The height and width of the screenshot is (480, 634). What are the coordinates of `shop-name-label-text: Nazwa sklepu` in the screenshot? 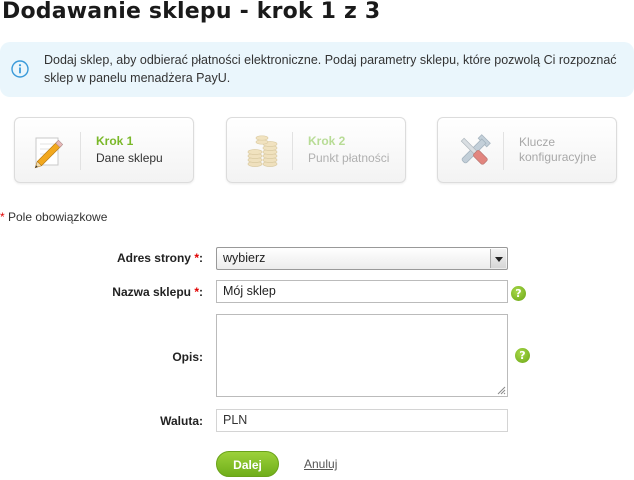 It's located at (151, 292).